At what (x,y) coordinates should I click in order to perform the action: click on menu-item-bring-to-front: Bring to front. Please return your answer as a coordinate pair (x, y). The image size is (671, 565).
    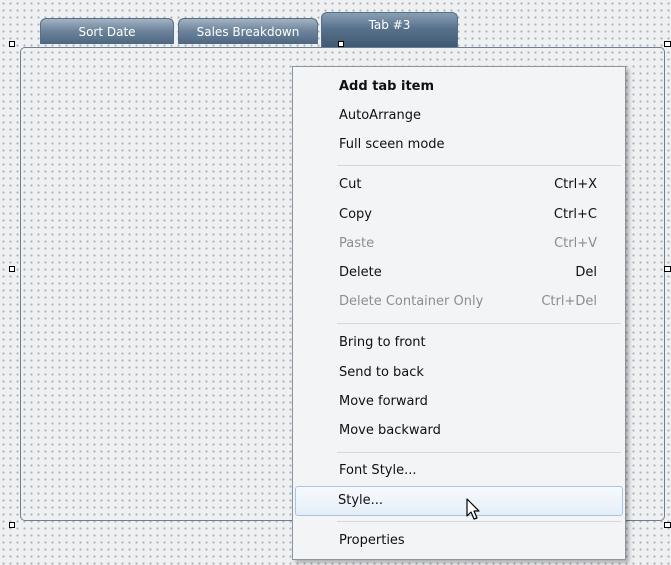
    Looking at the image, I should click on (459, 343).